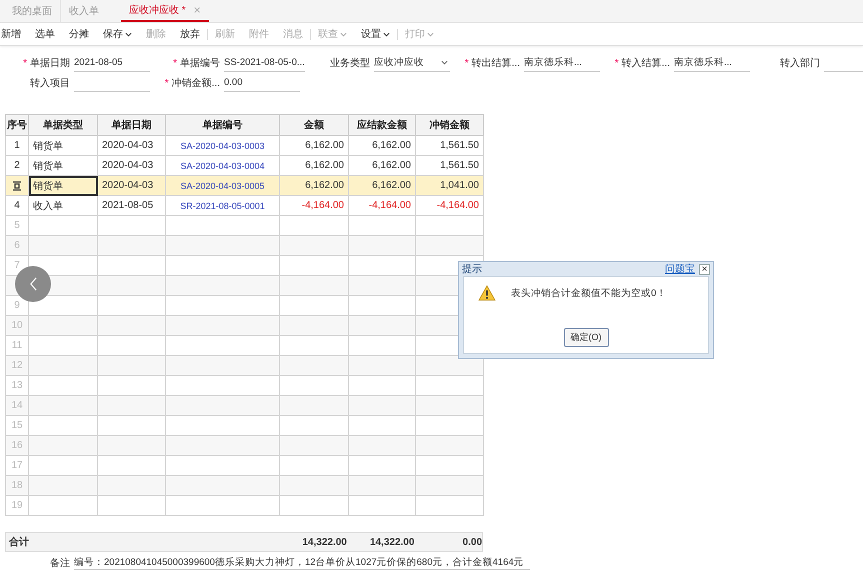 This screenshot has height=577, width=863. I want to click on toolbar-button: 设置, so click(376, 34).